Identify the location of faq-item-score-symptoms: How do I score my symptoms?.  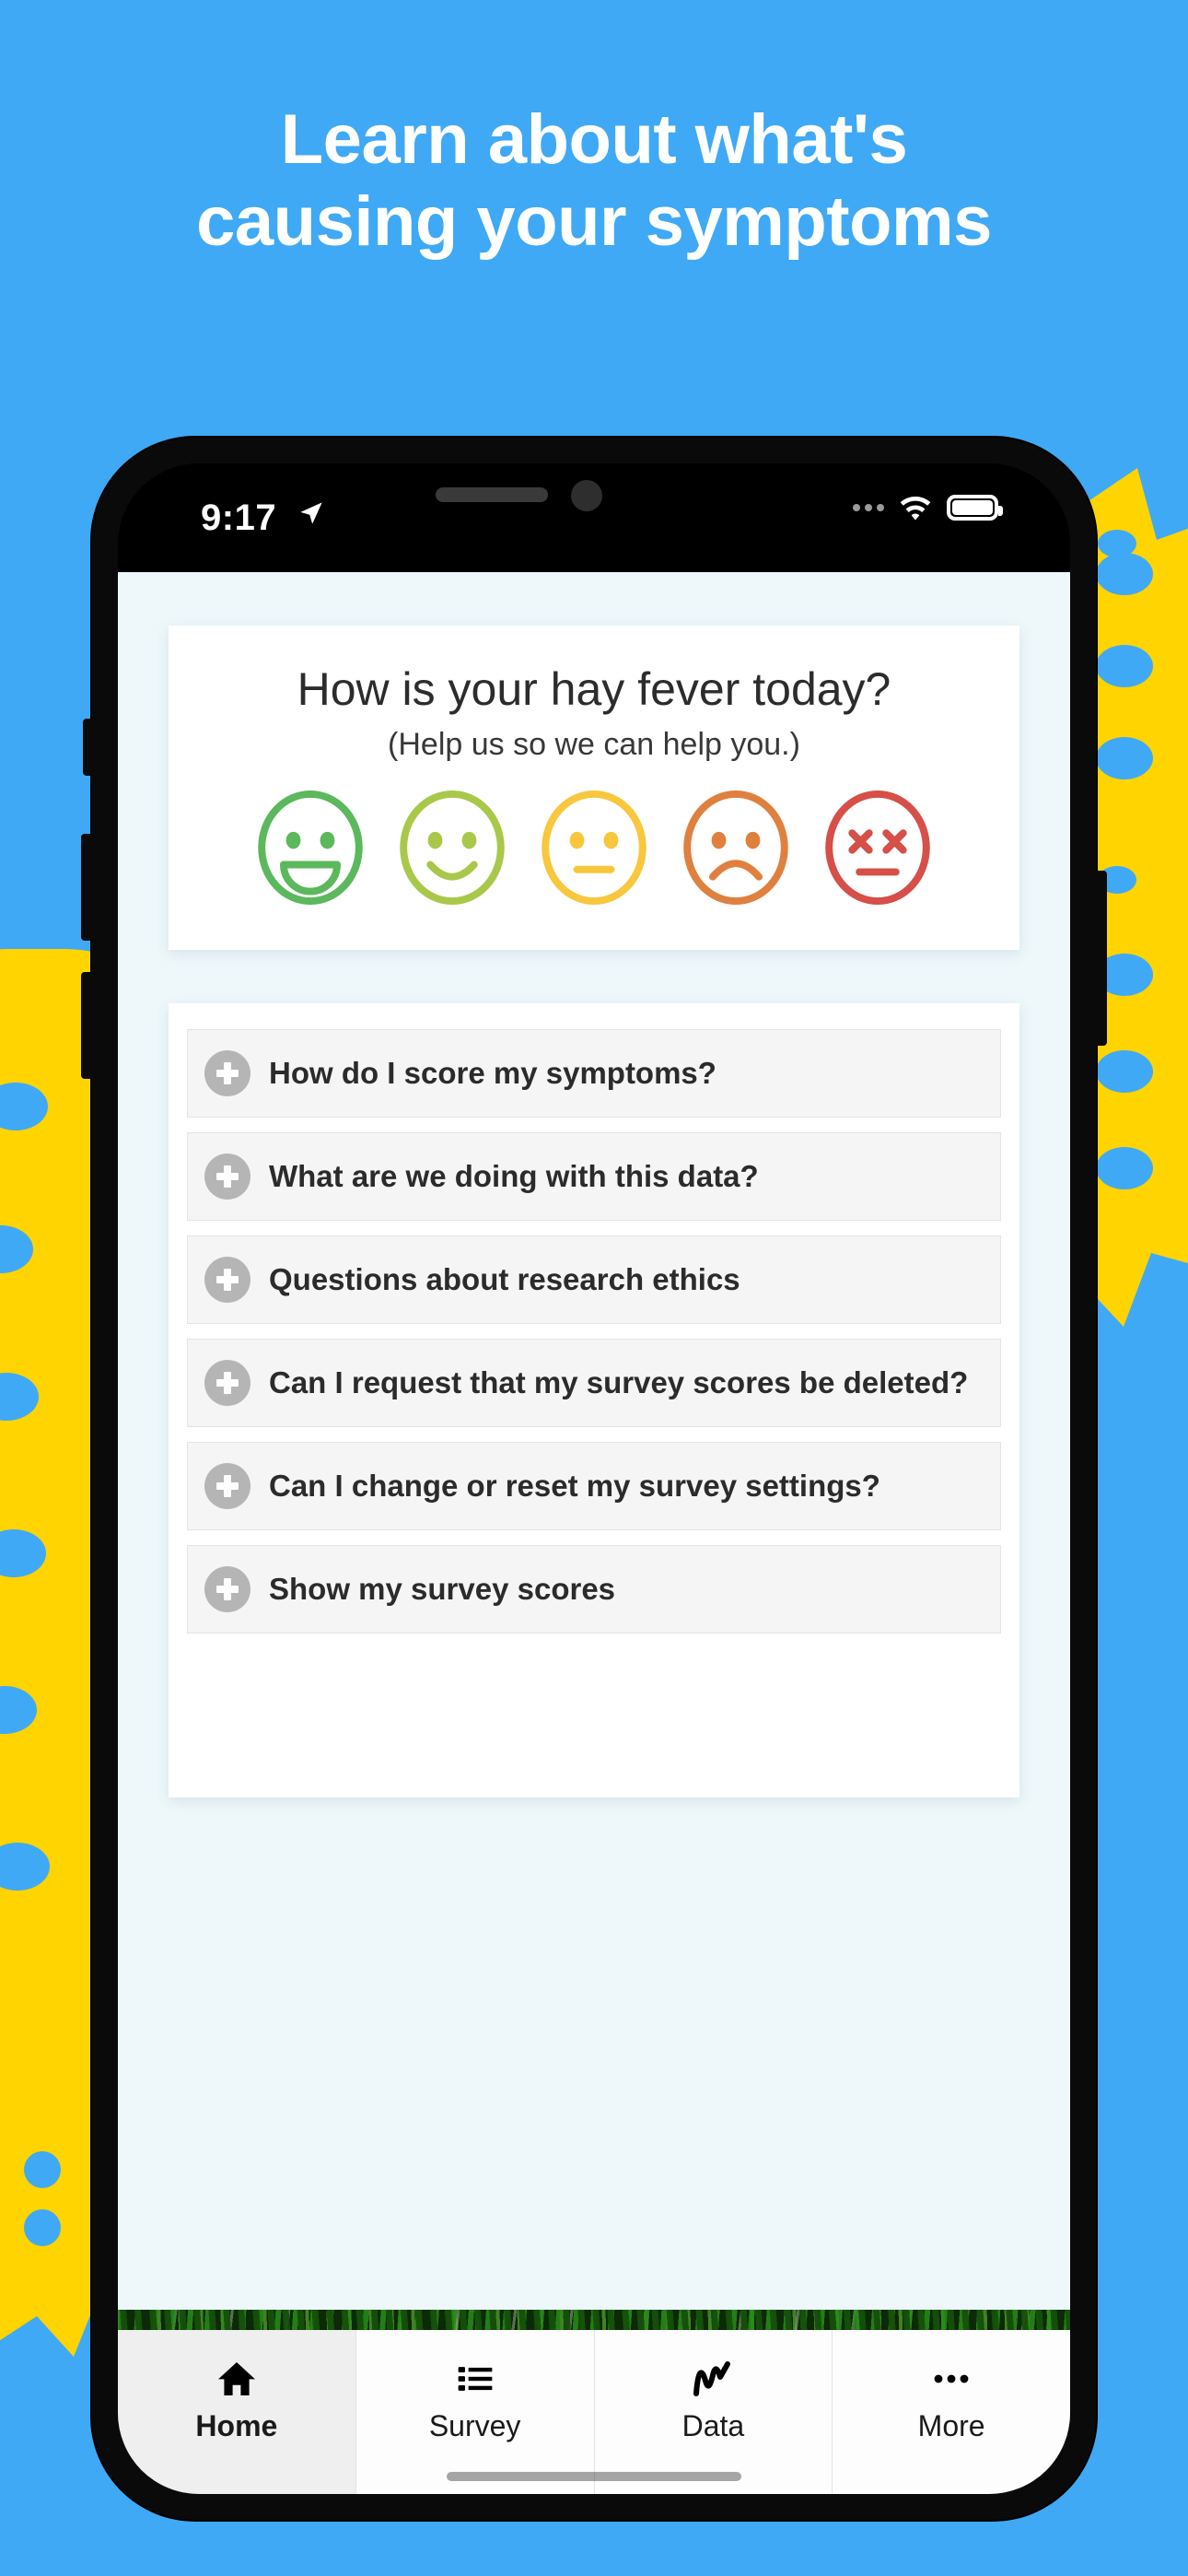
(594, 1073).